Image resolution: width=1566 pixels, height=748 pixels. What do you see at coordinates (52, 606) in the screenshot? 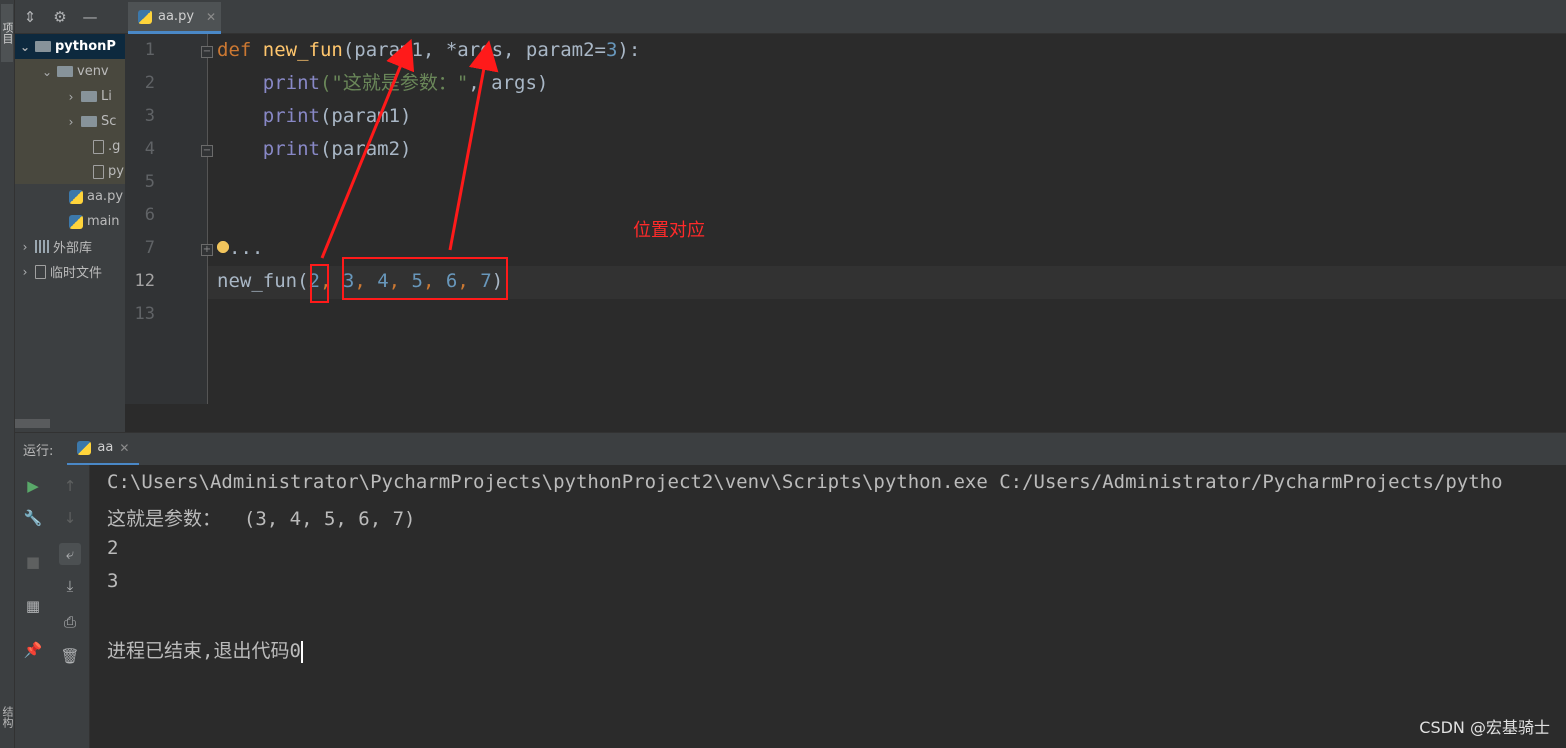
I see `run-toolbar: ▶ ↑ 🔧 ↓ ⤶ ■ ⤓ ▦ ⎙ 📌 🗑` at bounding box center [52, 606].